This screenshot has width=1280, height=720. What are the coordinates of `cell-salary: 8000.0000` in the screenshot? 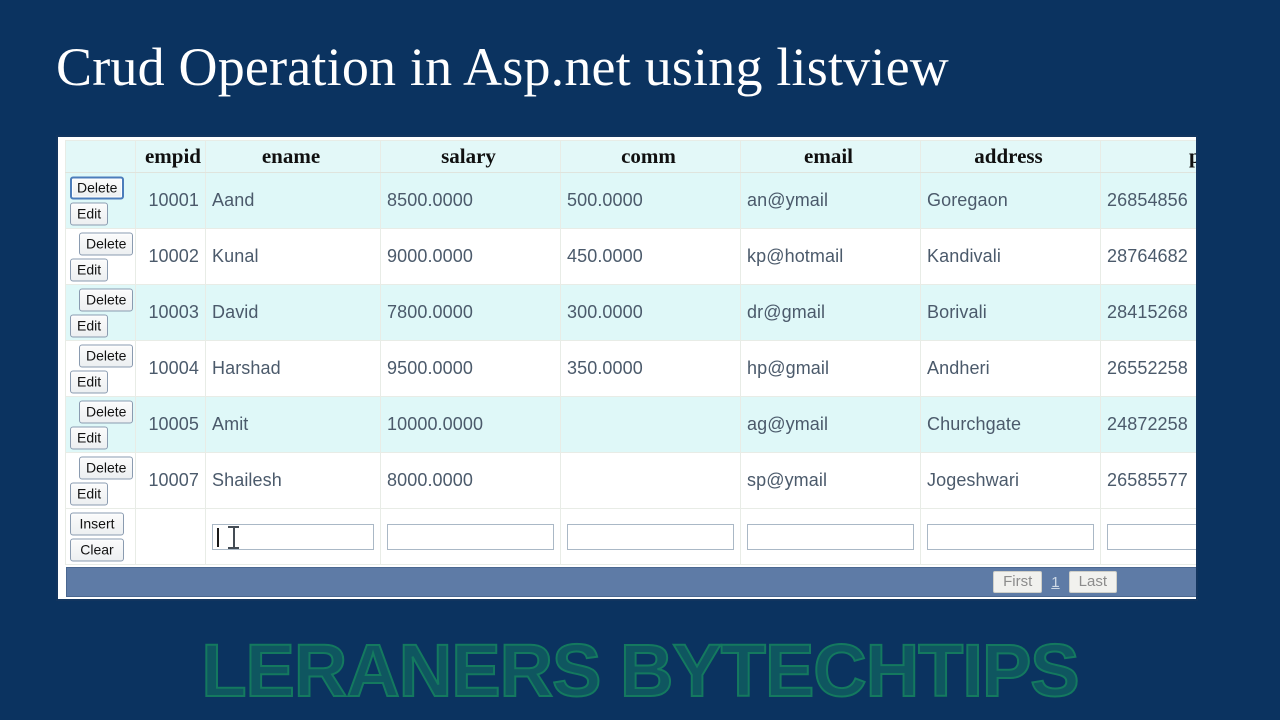 It's located at (470, 480).